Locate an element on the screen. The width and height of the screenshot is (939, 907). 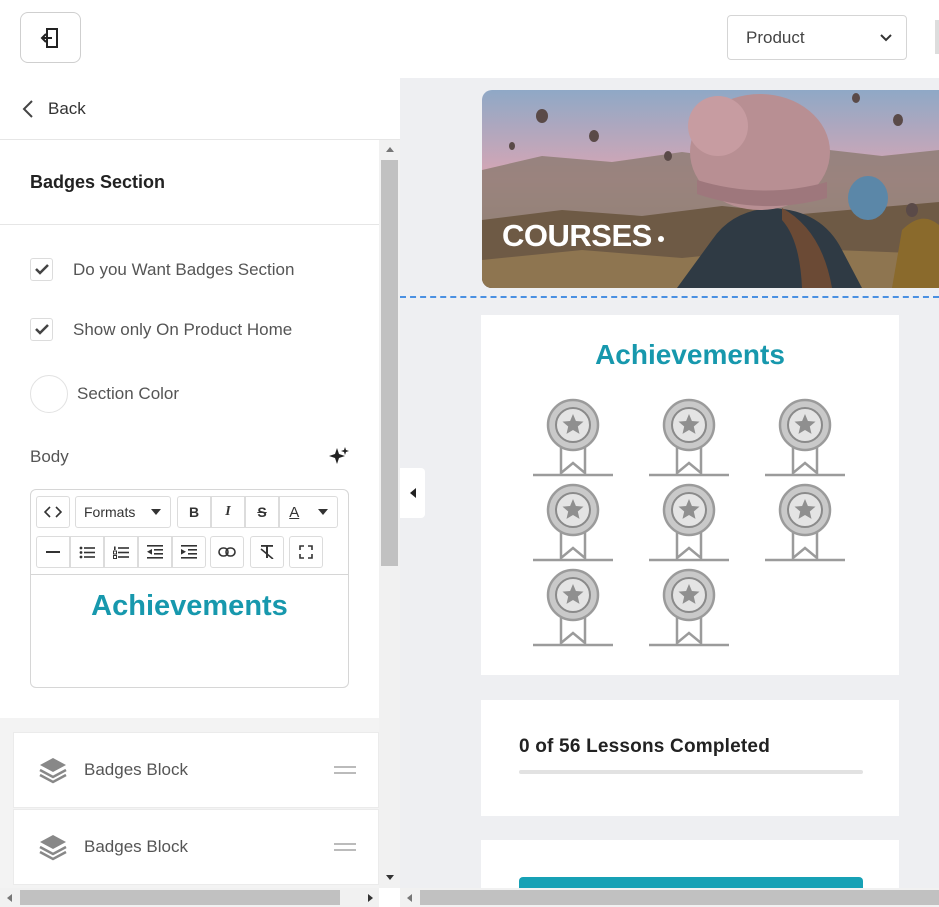
bullet-list-button is located at coordinates (87, 552).